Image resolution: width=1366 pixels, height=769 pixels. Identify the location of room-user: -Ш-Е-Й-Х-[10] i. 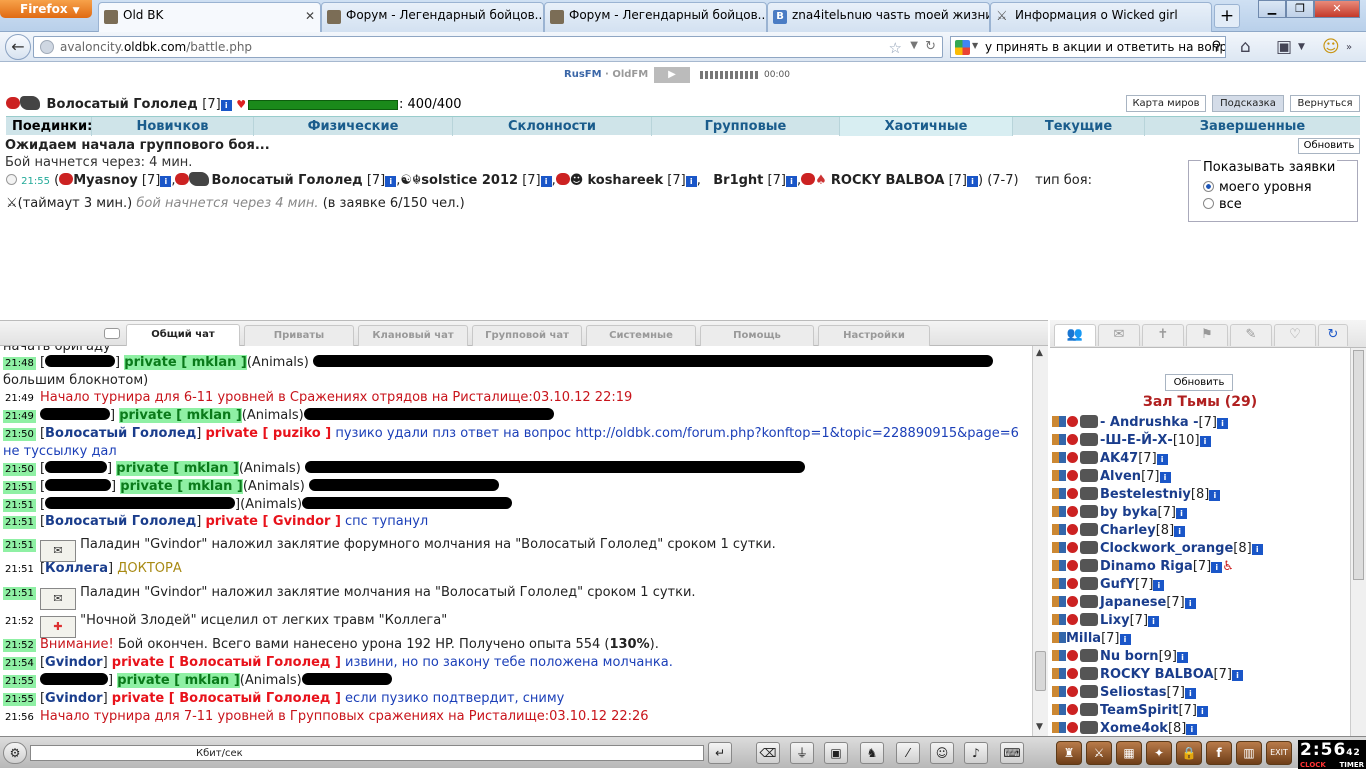
(1131, 440).